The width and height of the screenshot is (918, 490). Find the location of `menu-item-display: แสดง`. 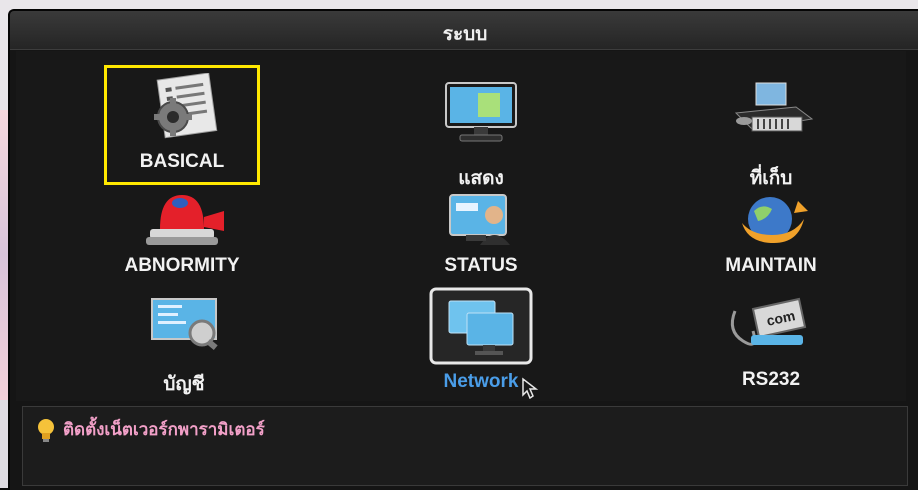

menu-item-display: แสดง is located at coordinates (481, 131).